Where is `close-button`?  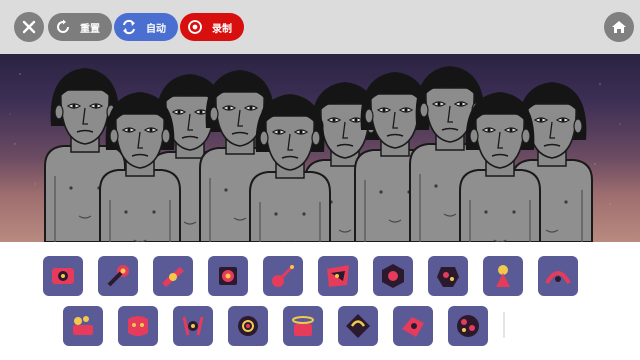 close-button is located at coordinates (29, 27).